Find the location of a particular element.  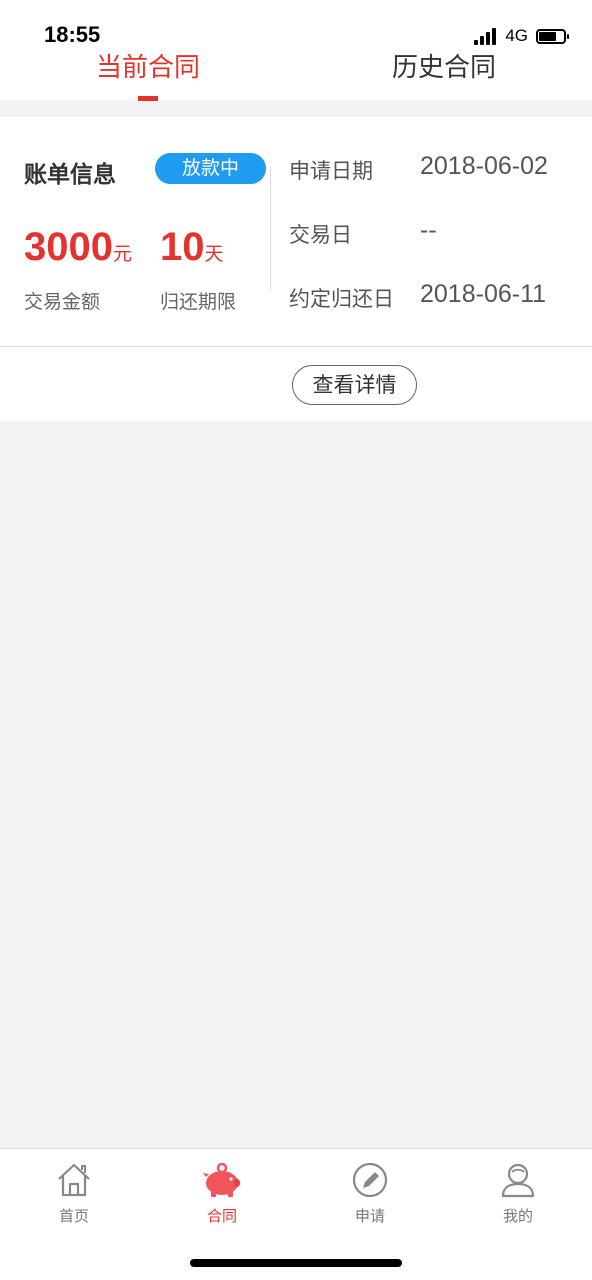

apply-date-value: 2018-06-02 is located at coordinates (484, 166).